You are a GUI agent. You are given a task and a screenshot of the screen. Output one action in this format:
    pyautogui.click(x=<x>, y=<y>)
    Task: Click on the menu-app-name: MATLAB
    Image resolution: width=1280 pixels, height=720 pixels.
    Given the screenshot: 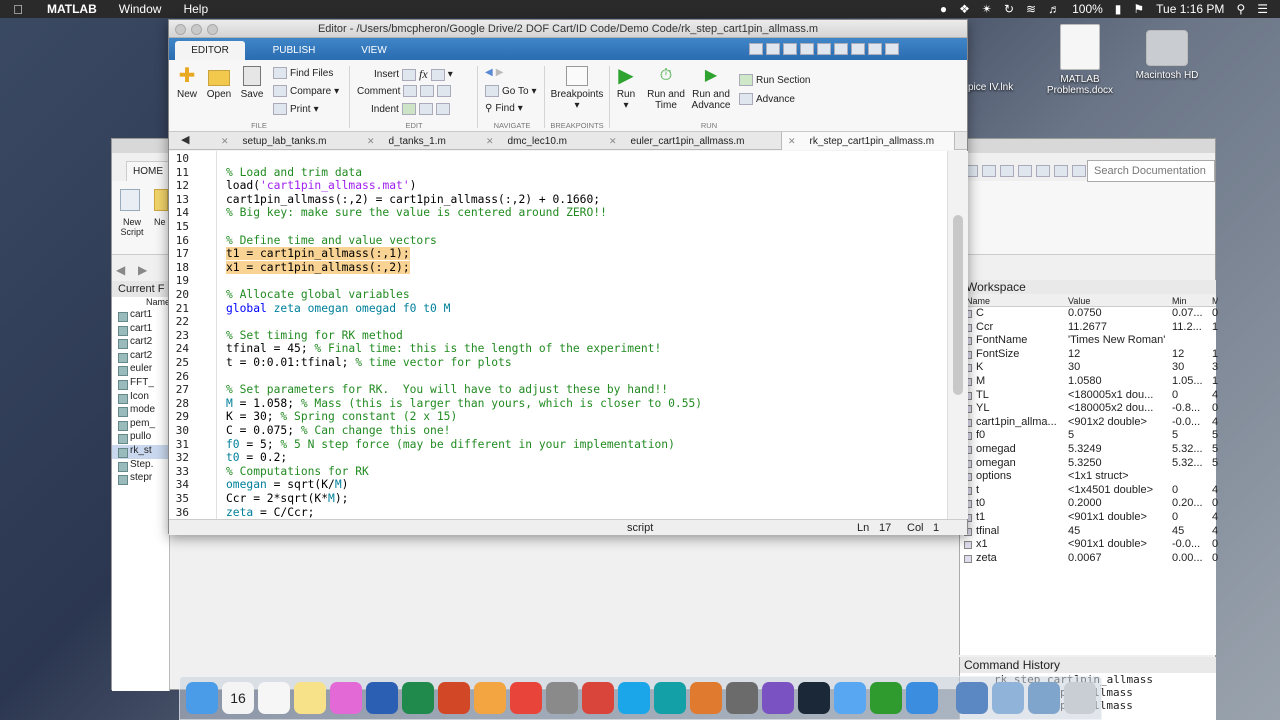 What is the action you would take?
    pyautogui.click(x=72, y=9)
    